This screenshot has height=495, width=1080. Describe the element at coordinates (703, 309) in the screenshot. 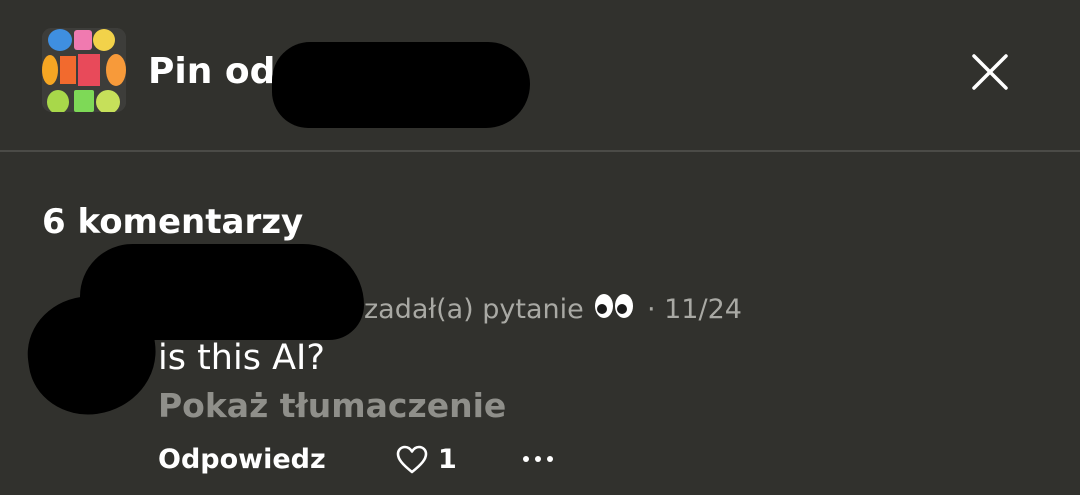

I see `comment-date: 11/24` at that location.